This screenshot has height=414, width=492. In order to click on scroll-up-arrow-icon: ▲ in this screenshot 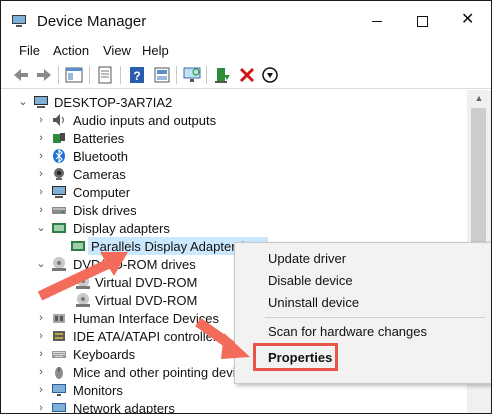, I will do `click(479, 98)`.